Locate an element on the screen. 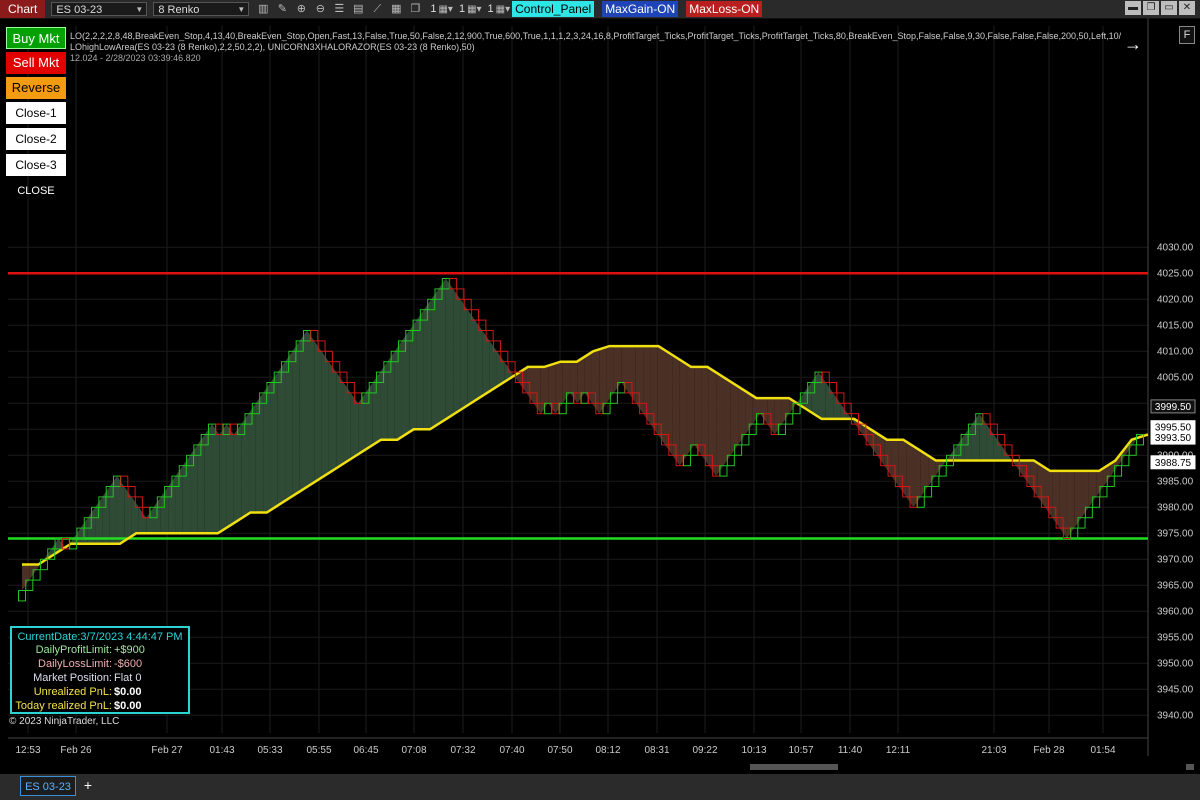 The image size is (1200, 800). daily-loss-row: DailyLossLimit: -$600 is located at coordinates (100, 664).